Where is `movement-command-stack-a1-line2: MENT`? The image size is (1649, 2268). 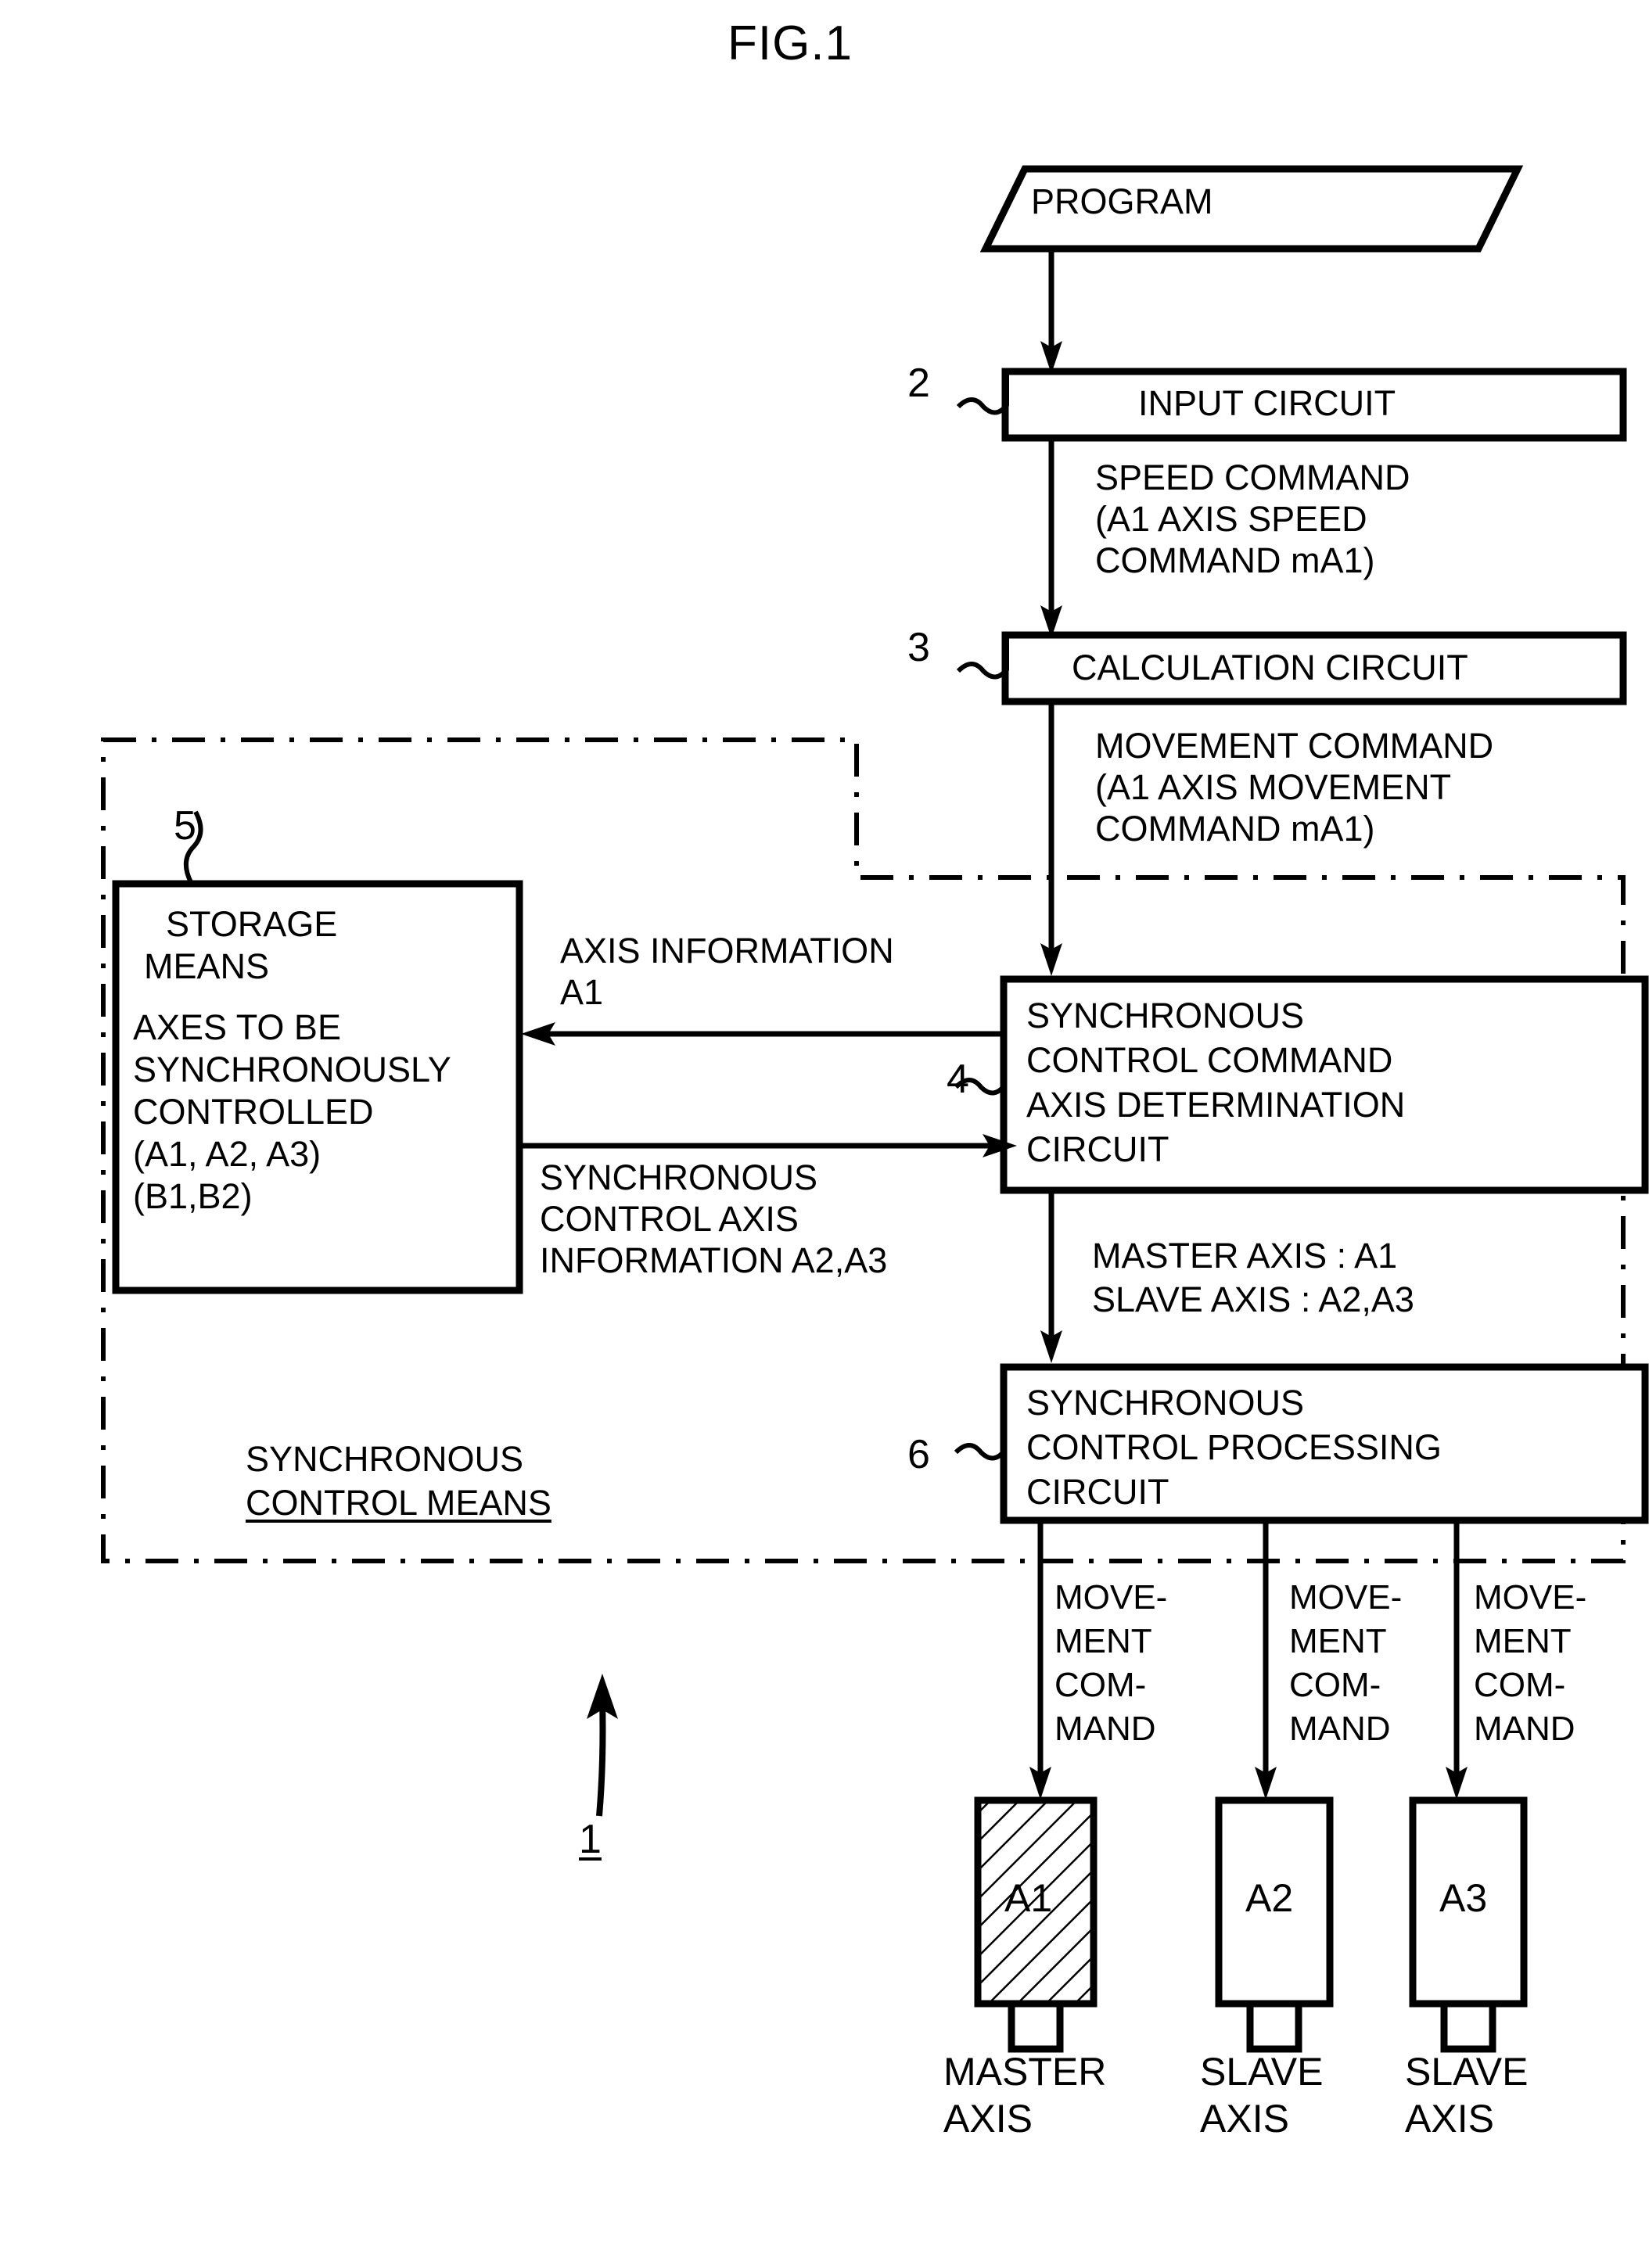 movement-command-stack-a1-line2: MENT is located at coordinates (1103, 1641).